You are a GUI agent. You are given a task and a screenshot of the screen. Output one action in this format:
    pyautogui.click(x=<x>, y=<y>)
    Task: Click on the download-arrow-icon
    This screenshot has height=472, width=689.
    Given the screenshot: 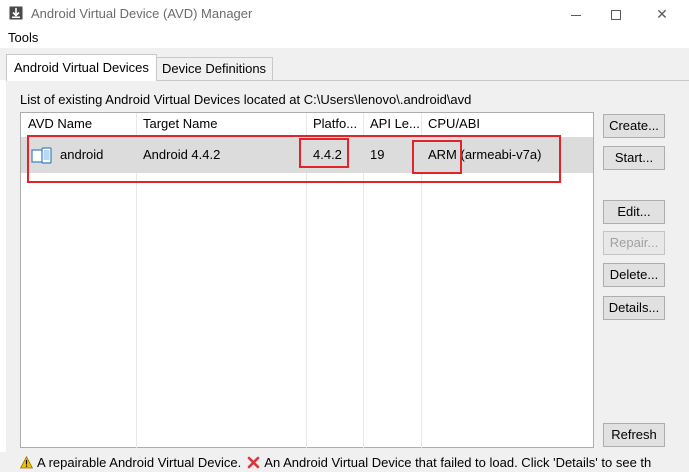 What is the action you would take?
    pyautogui.click(x=16, y=13)
    